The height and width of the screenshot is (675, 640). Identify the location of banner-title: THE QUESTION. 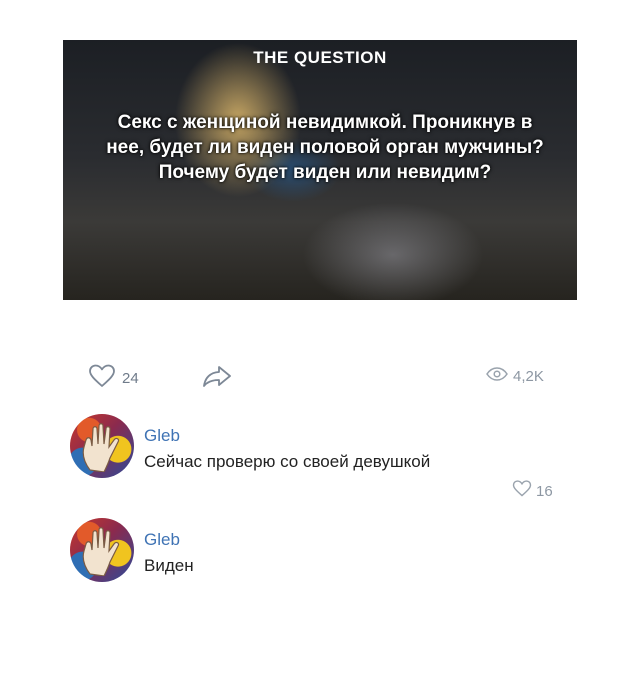
(320, 57).